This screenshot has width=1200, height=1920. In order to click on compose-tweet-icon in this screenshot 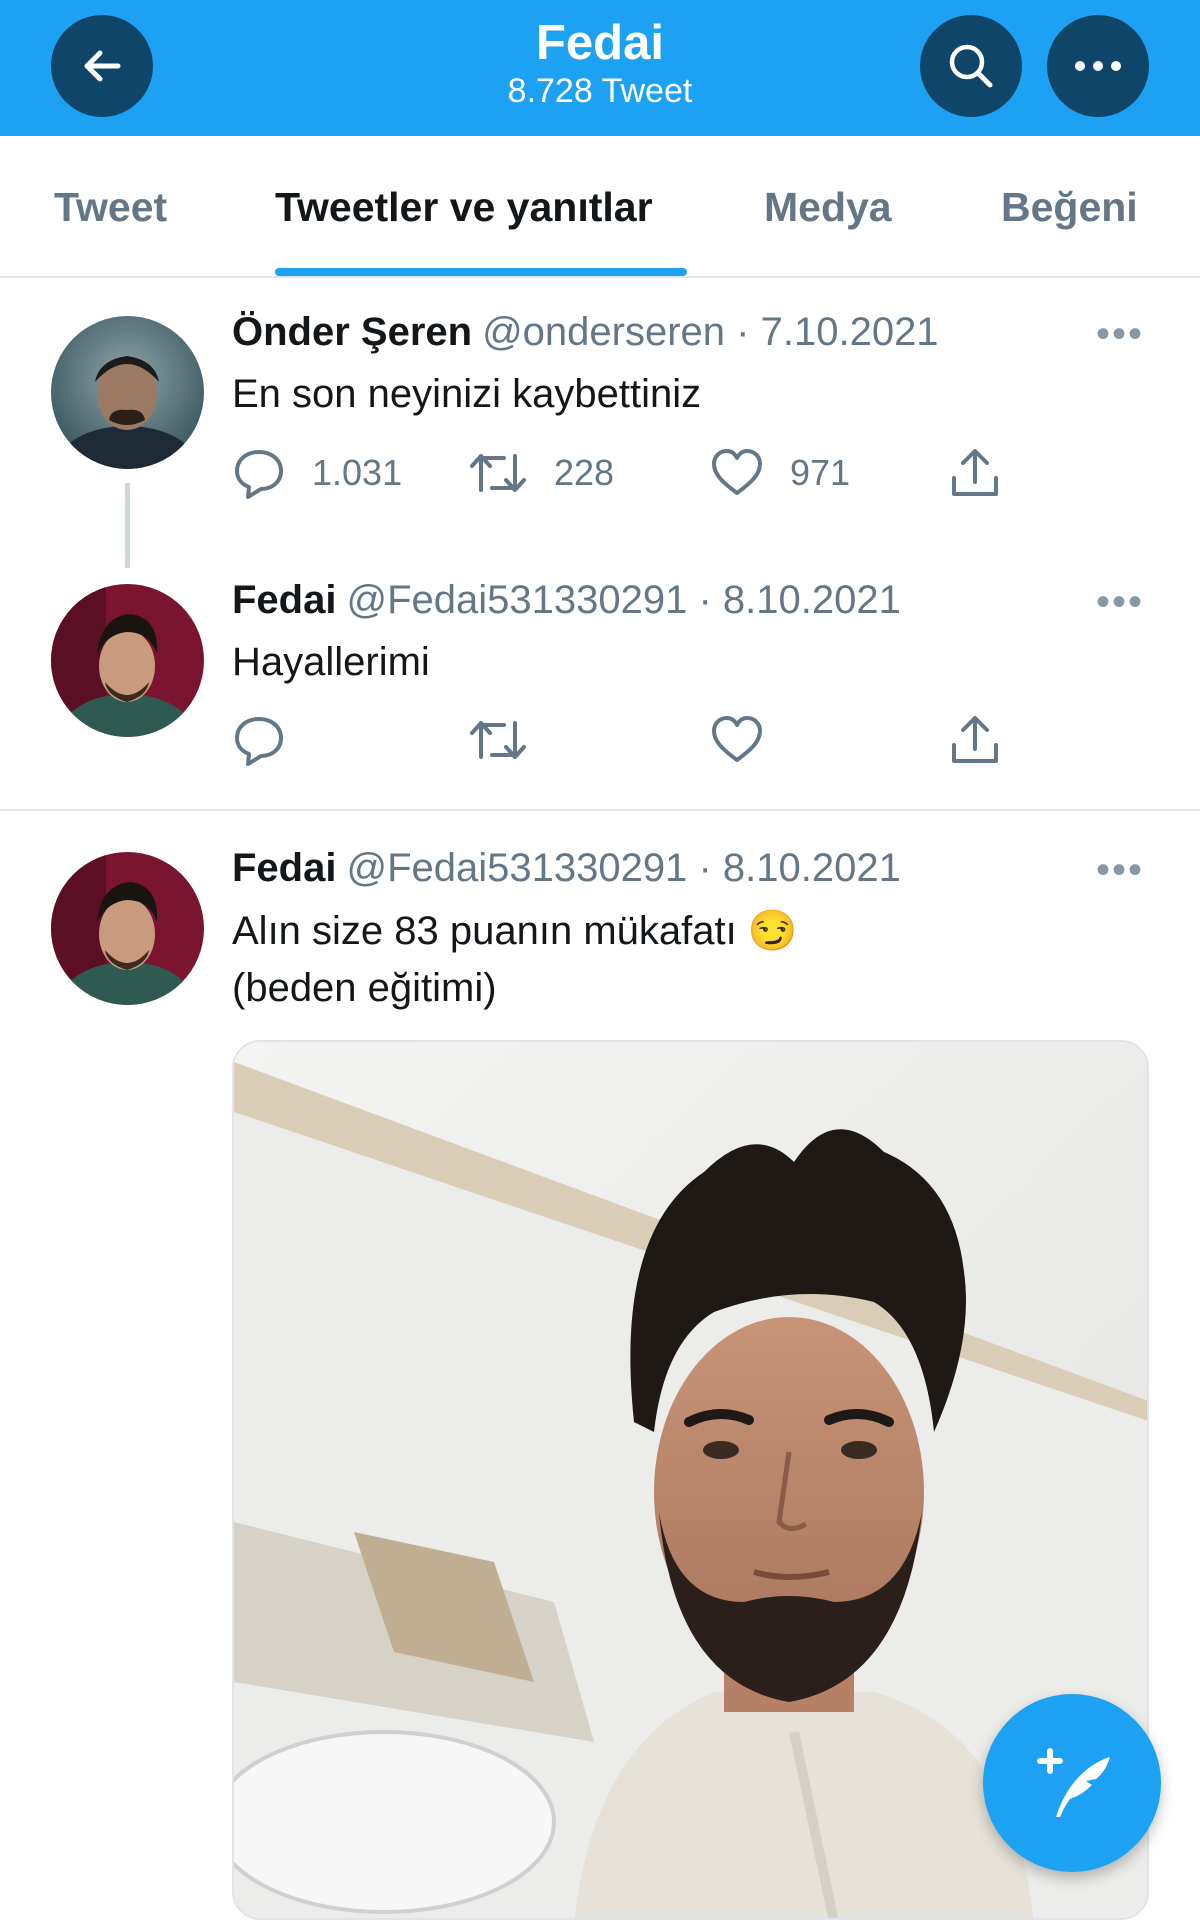, I will do `click(1073, 1782)`.